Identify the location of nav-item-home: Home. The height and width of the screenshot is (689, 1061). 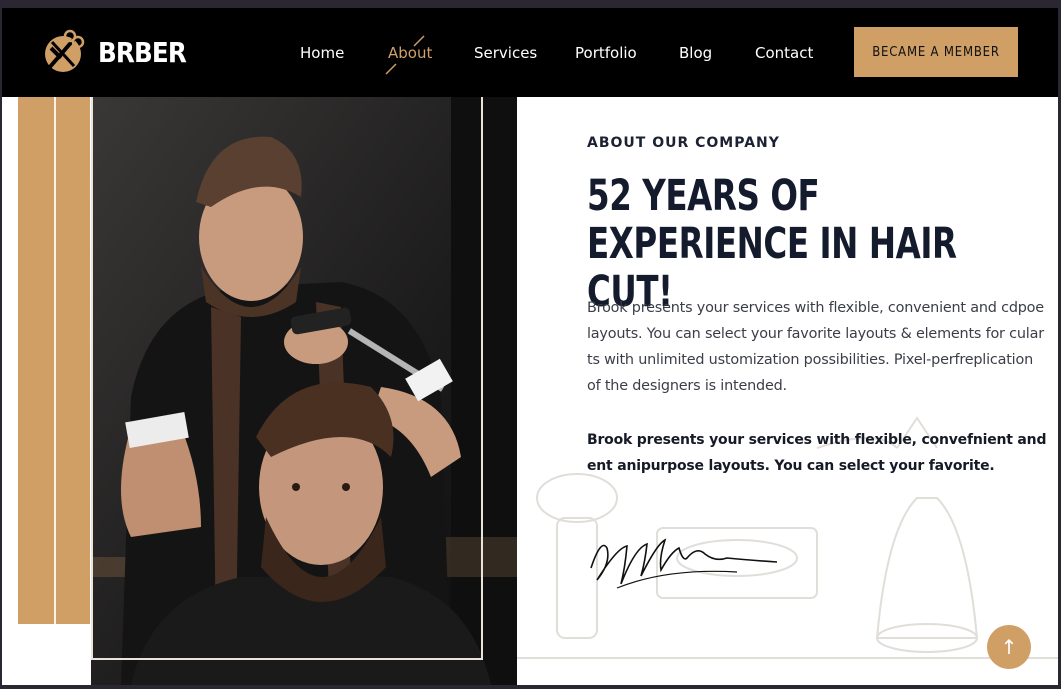
(322, 53).